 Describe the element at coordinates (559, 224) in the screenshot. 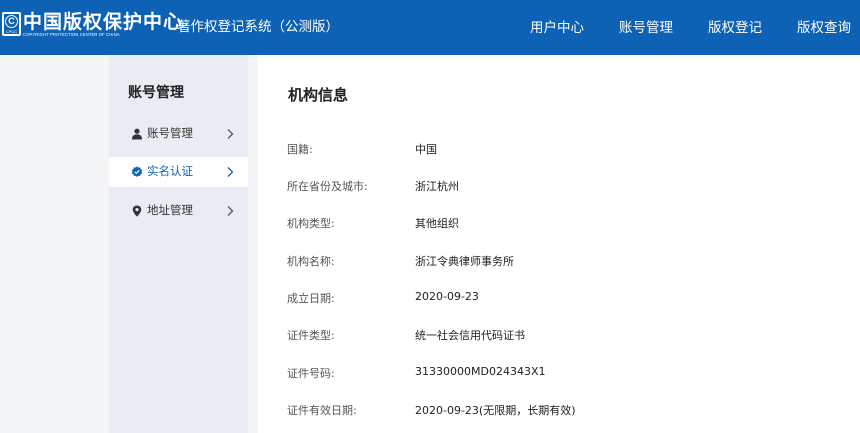

I see `info-row-institution-type: 机构类型: 其他组织` at that location.